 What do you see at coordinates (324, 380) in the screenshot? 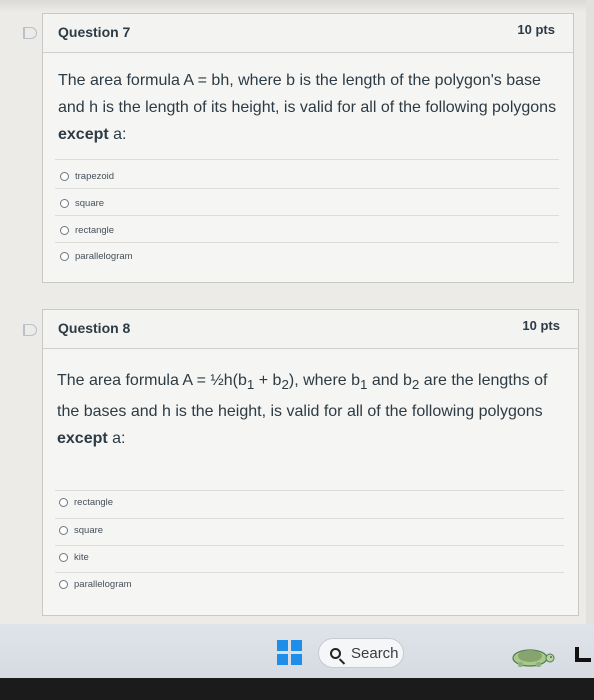
I see `formula-part: ), where b` at bounding box center [324, 380].